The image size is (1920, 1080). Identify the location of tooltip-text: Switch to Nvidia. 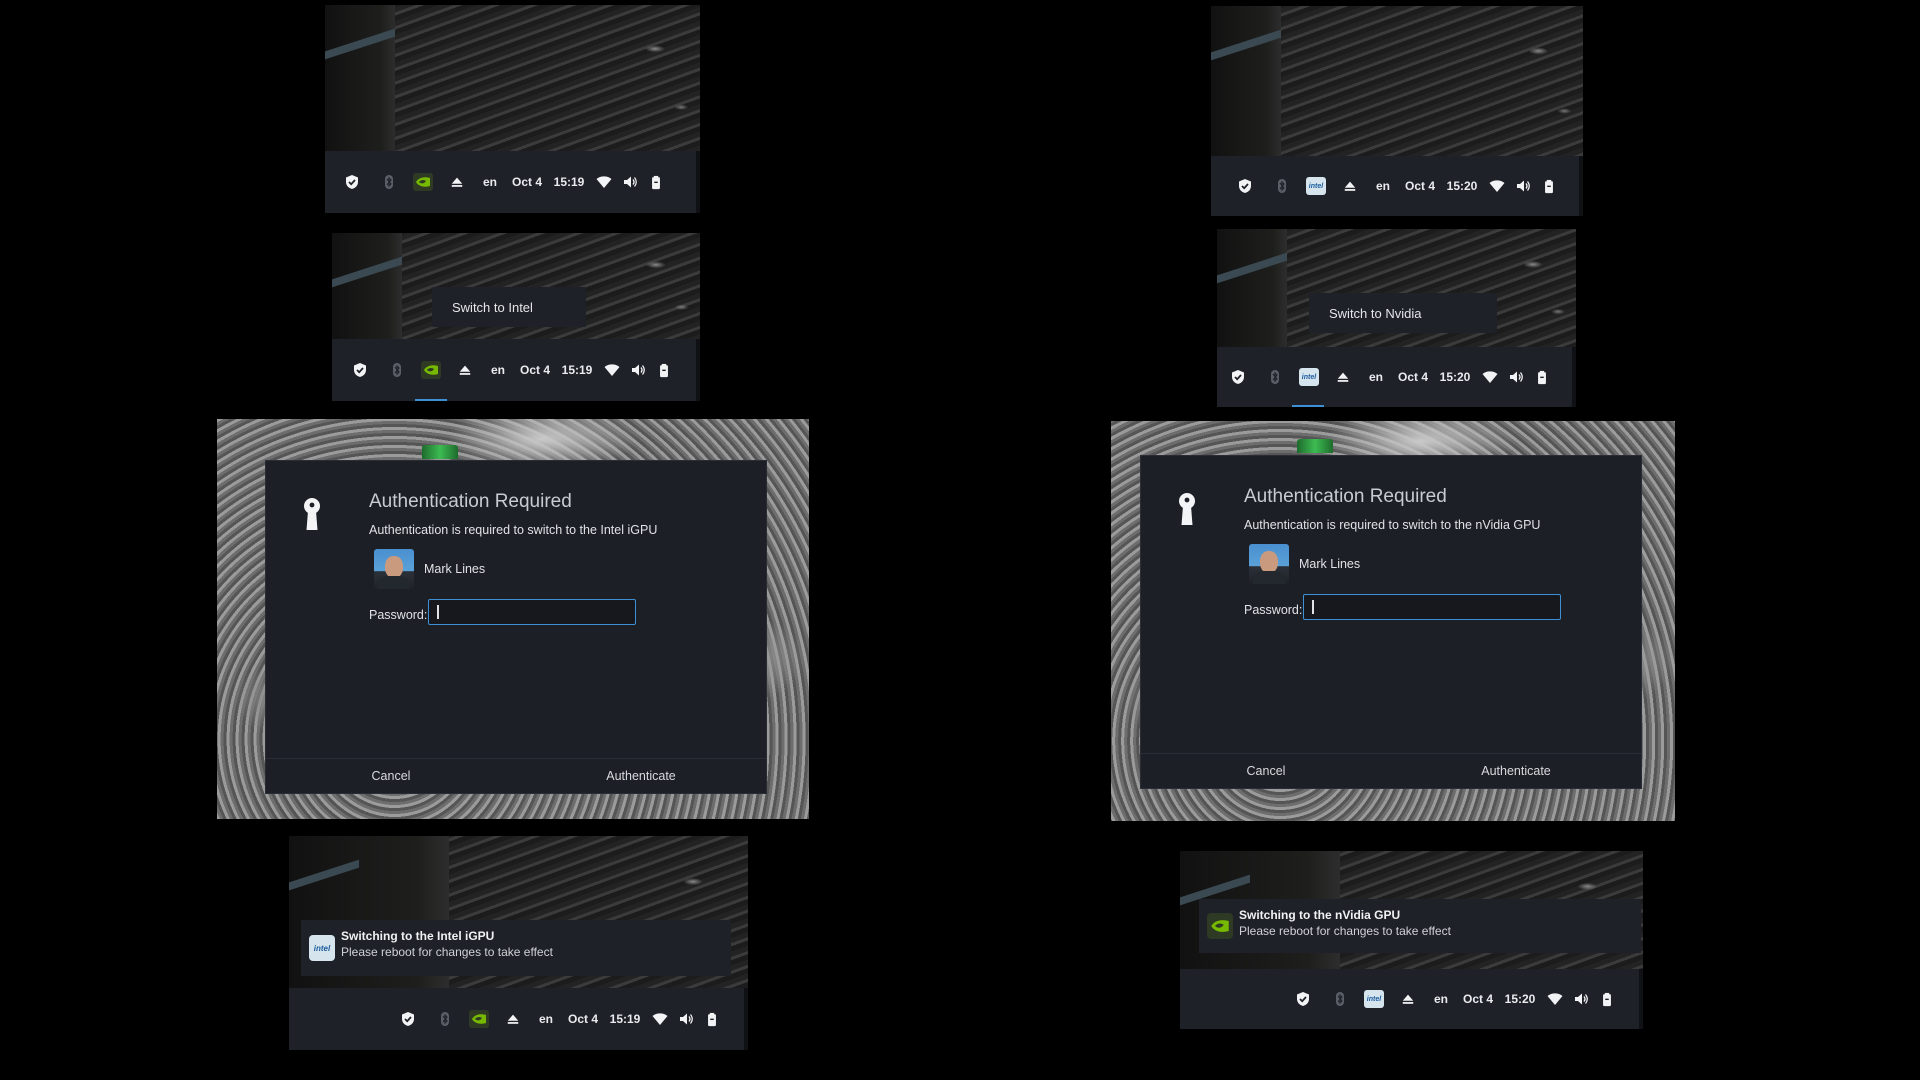
(1375, 313).